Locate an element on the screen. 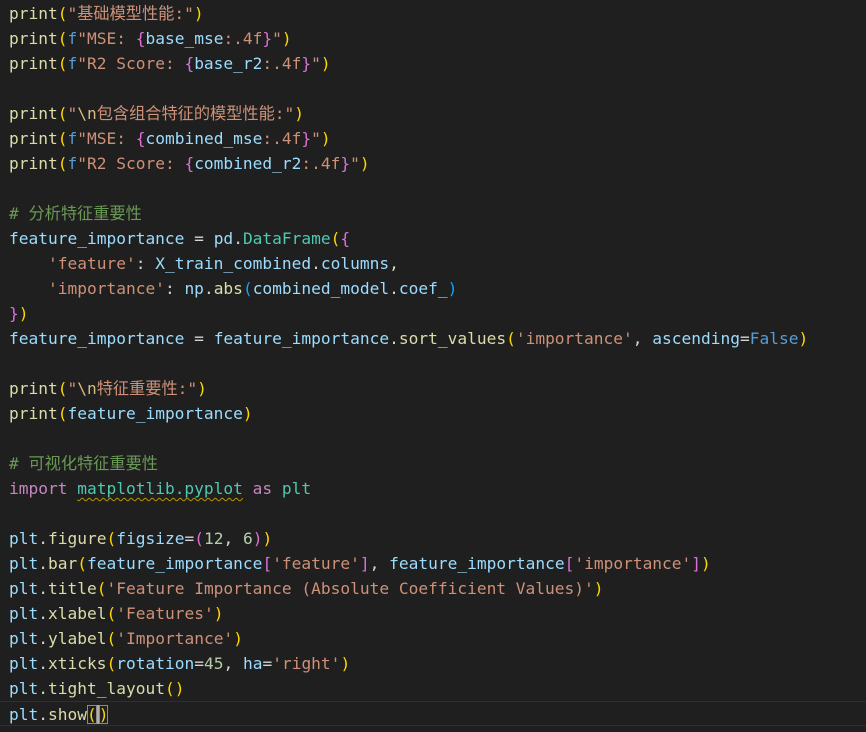 This screenshot has height=732, width=866. code-line: plt.show() is located at coordinates (433, 713).